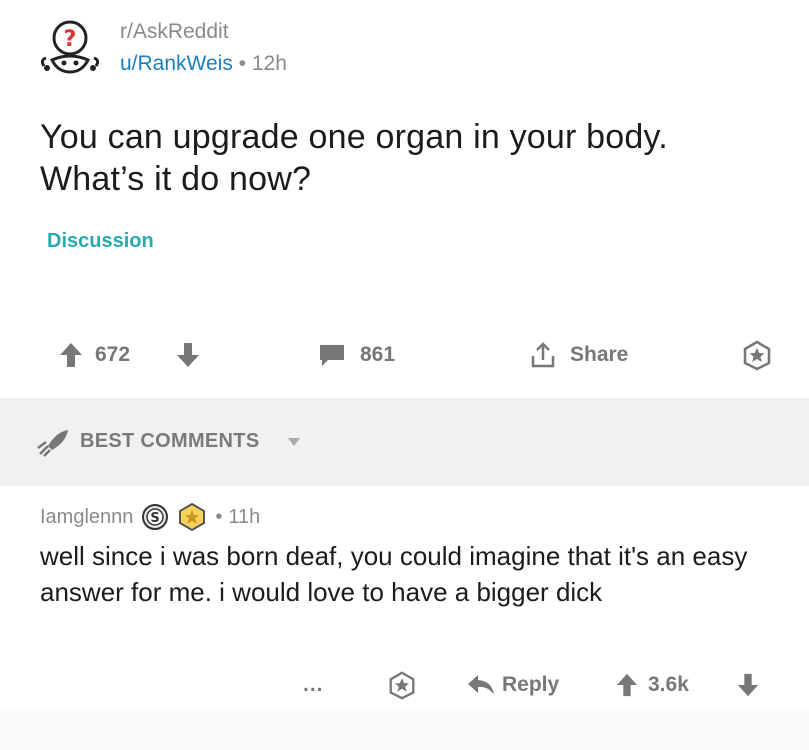 The height and width of the screenshot is (750, 809). I want to click on post-header: ? r/AskReddit u/RankWeis • 12h, so click(238, 48).